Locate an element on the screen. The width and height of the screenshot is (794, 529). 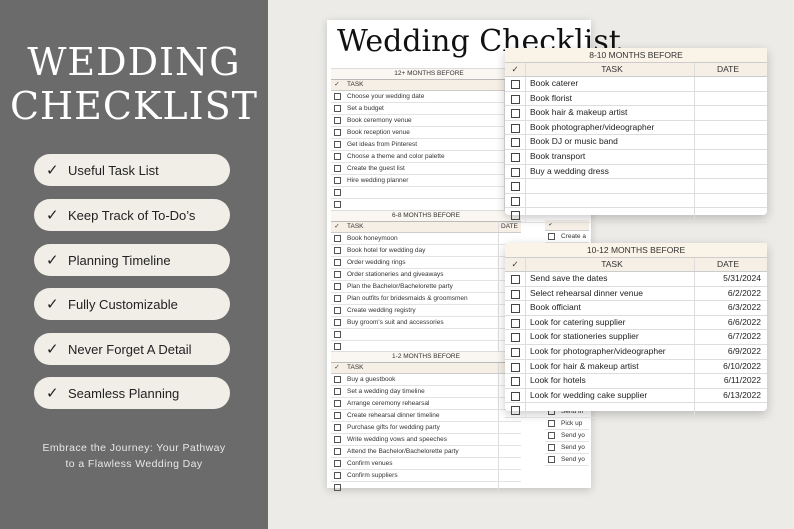
table-row: Create wedding registry is located at coordinates (426, 311).